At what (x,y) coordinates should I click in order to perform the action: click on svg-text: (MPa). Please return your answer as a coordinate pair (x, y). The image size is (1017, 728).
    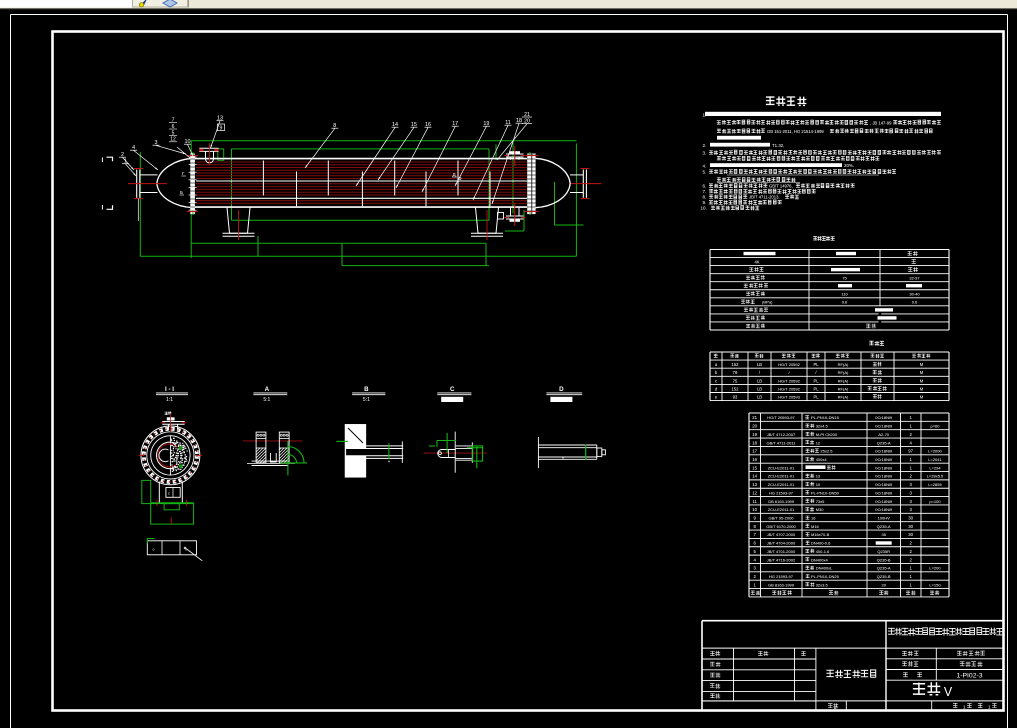
    Looking at the image, I should click on (767, 302).